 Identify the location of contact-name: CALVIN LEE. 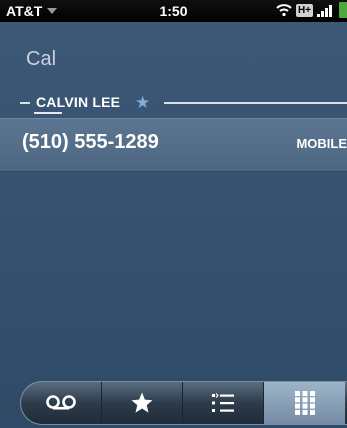
(78, 102).